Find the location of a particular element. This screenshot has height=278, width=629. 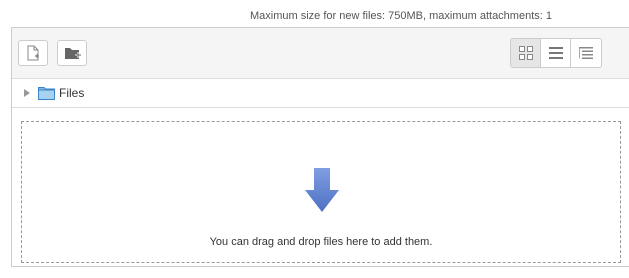

create-folder-button is located at coordinates (72, 53).